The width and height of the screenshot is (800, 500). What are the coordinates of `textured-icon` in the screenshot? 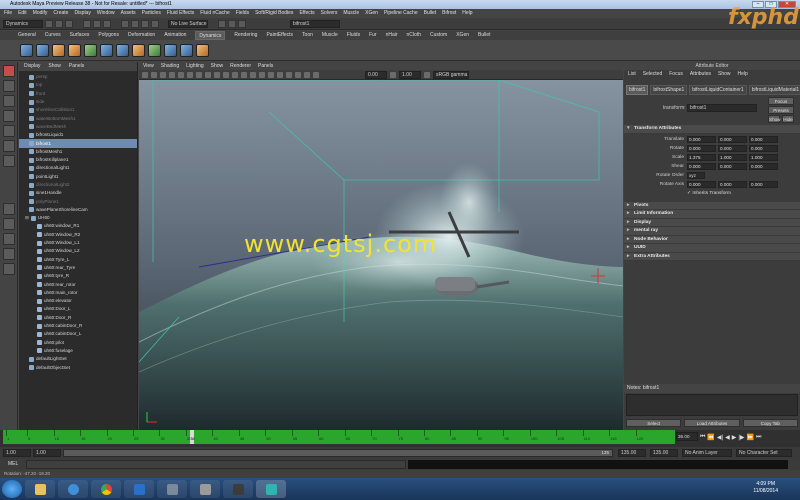 It's located at (262, 74).